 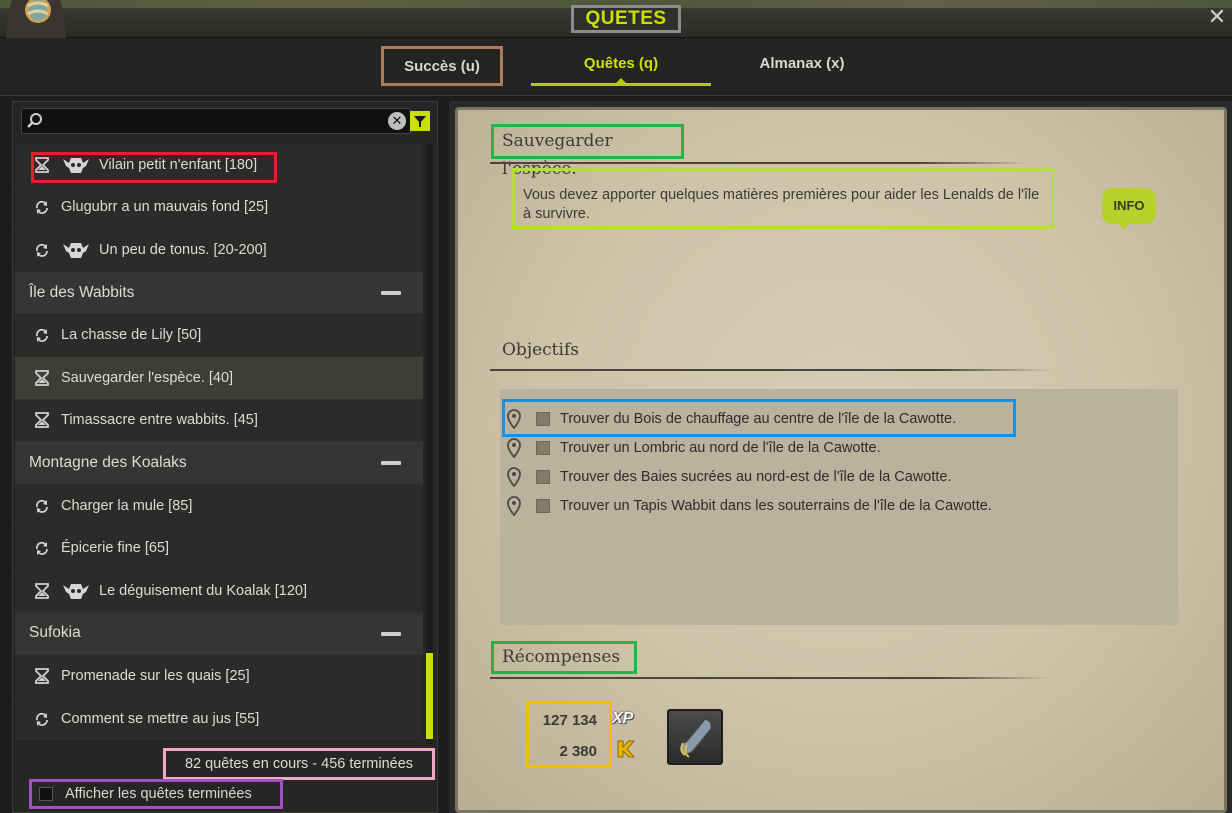 I want to click on quest-label: Glugubrr a un mauvais fond [25], so click(x=165, y=207).